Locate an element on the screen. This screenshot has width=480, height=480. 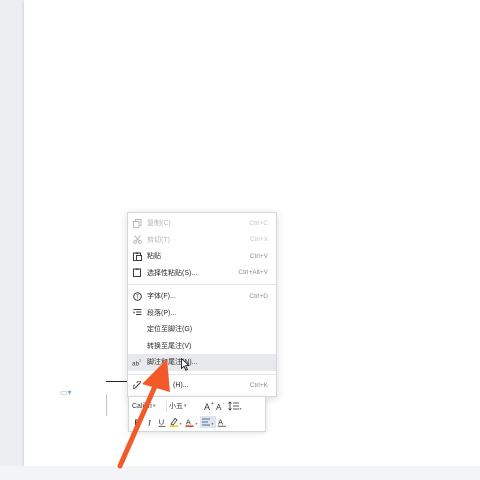
clear-format-icon: A is located at coordinates (221, 422).